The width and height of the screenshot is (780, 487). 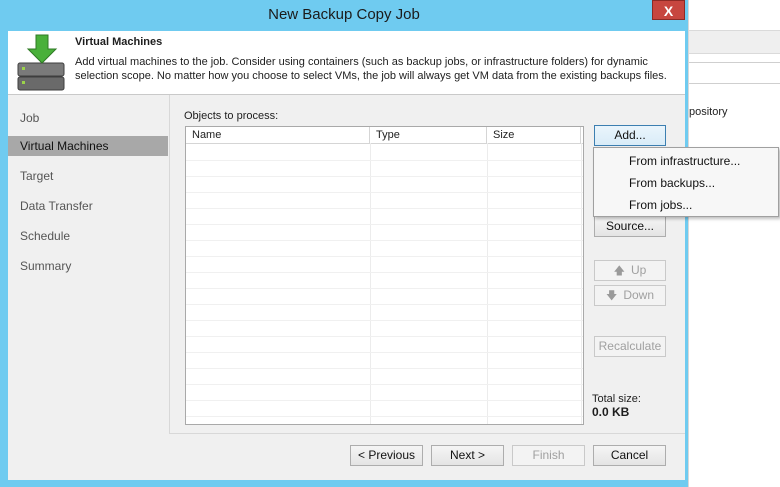 I want to click on nav-item-job: Job, so click(x=88, y=118).